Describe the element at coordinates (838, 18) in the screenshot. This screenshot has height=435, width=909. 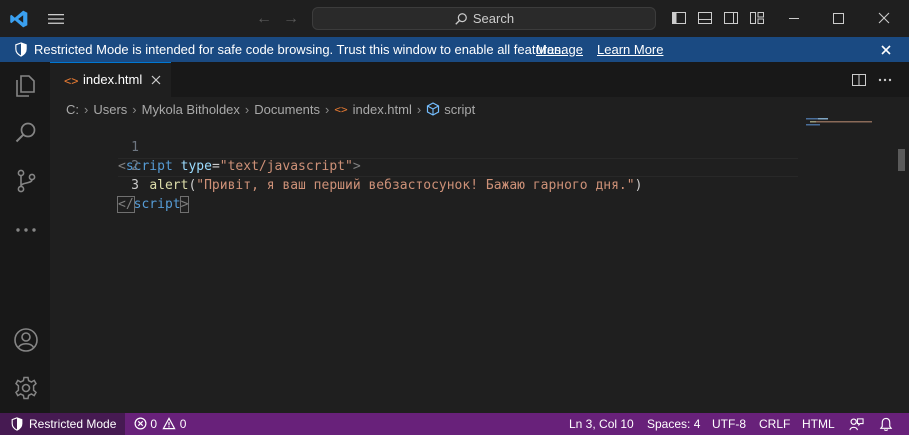
I see `maximize-icon` at that location.